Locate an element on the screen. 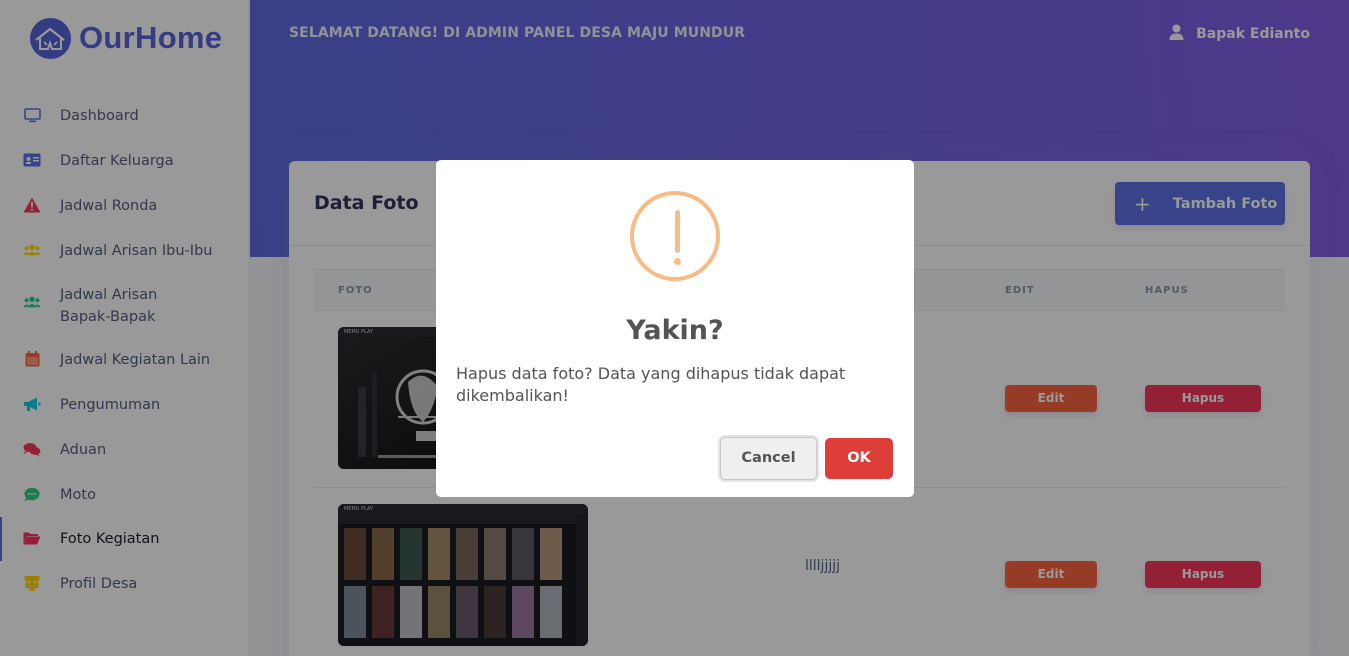  warning-circle-icon is located at coordinates (675, 236).